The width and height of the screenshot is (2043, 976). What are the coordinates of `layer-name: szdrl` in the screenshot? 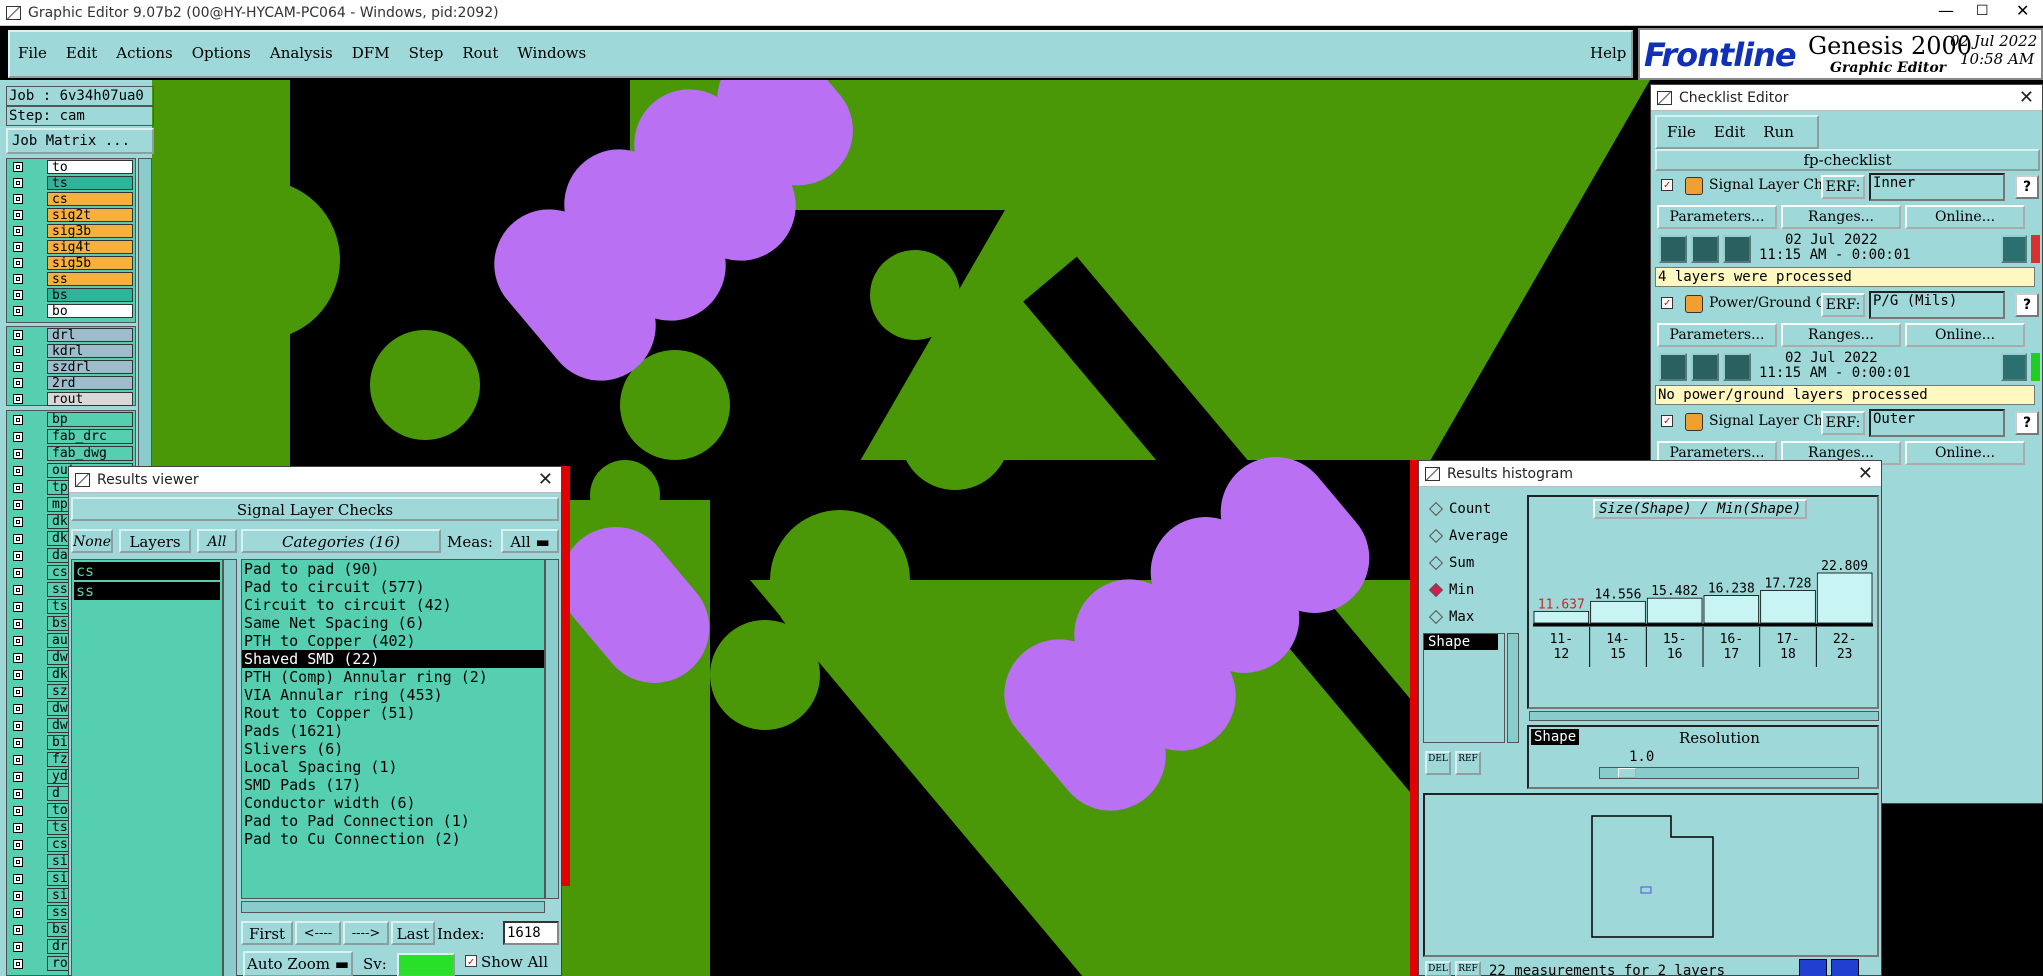 It's located at (90, 367).